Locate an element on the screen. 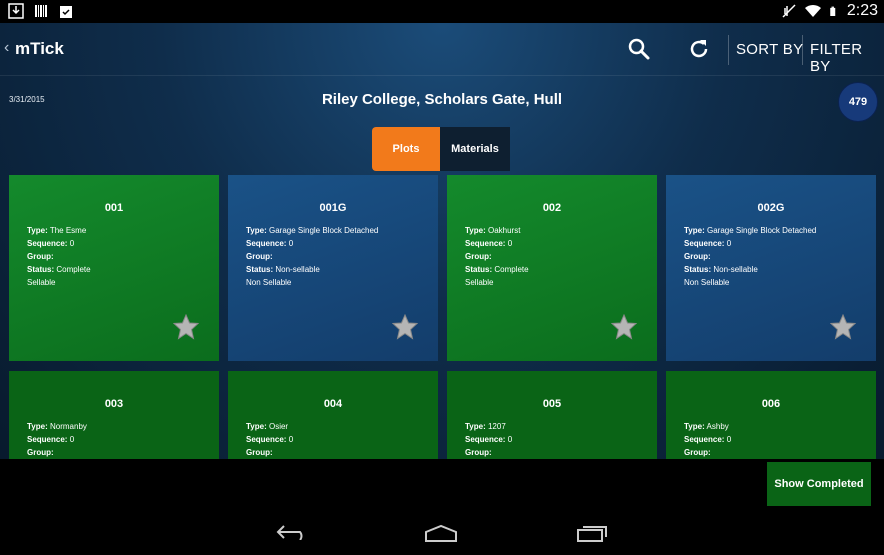  plot-details: Type: 1207 Sequence: 0 Group: is located at coordinates (488, 439).